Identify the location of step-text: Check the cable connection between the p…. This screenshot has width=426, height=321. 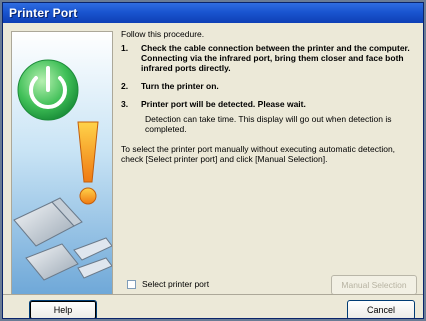
(275, 58).